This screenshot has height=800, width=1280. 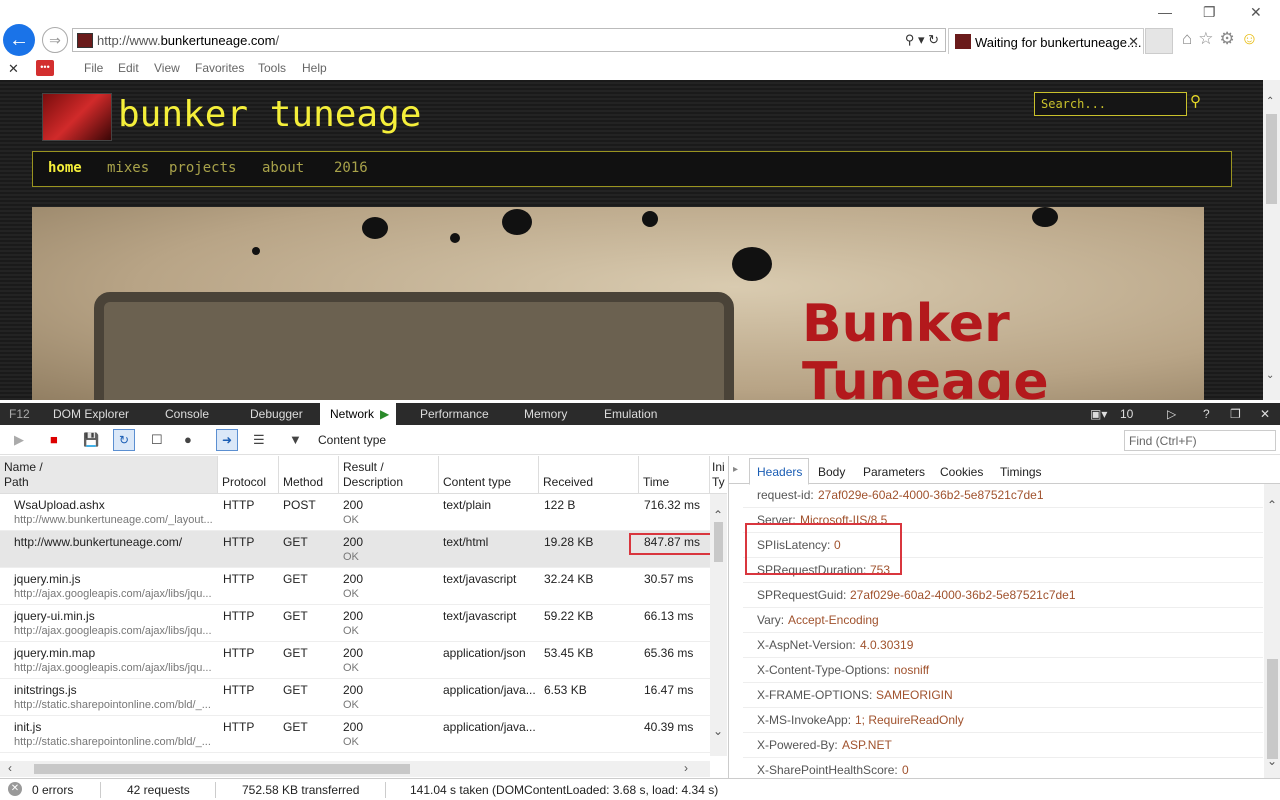 What do you see at coordinates (77, 117) in the screenshot?
I see `site-logo` at bounding box center [77, 117].